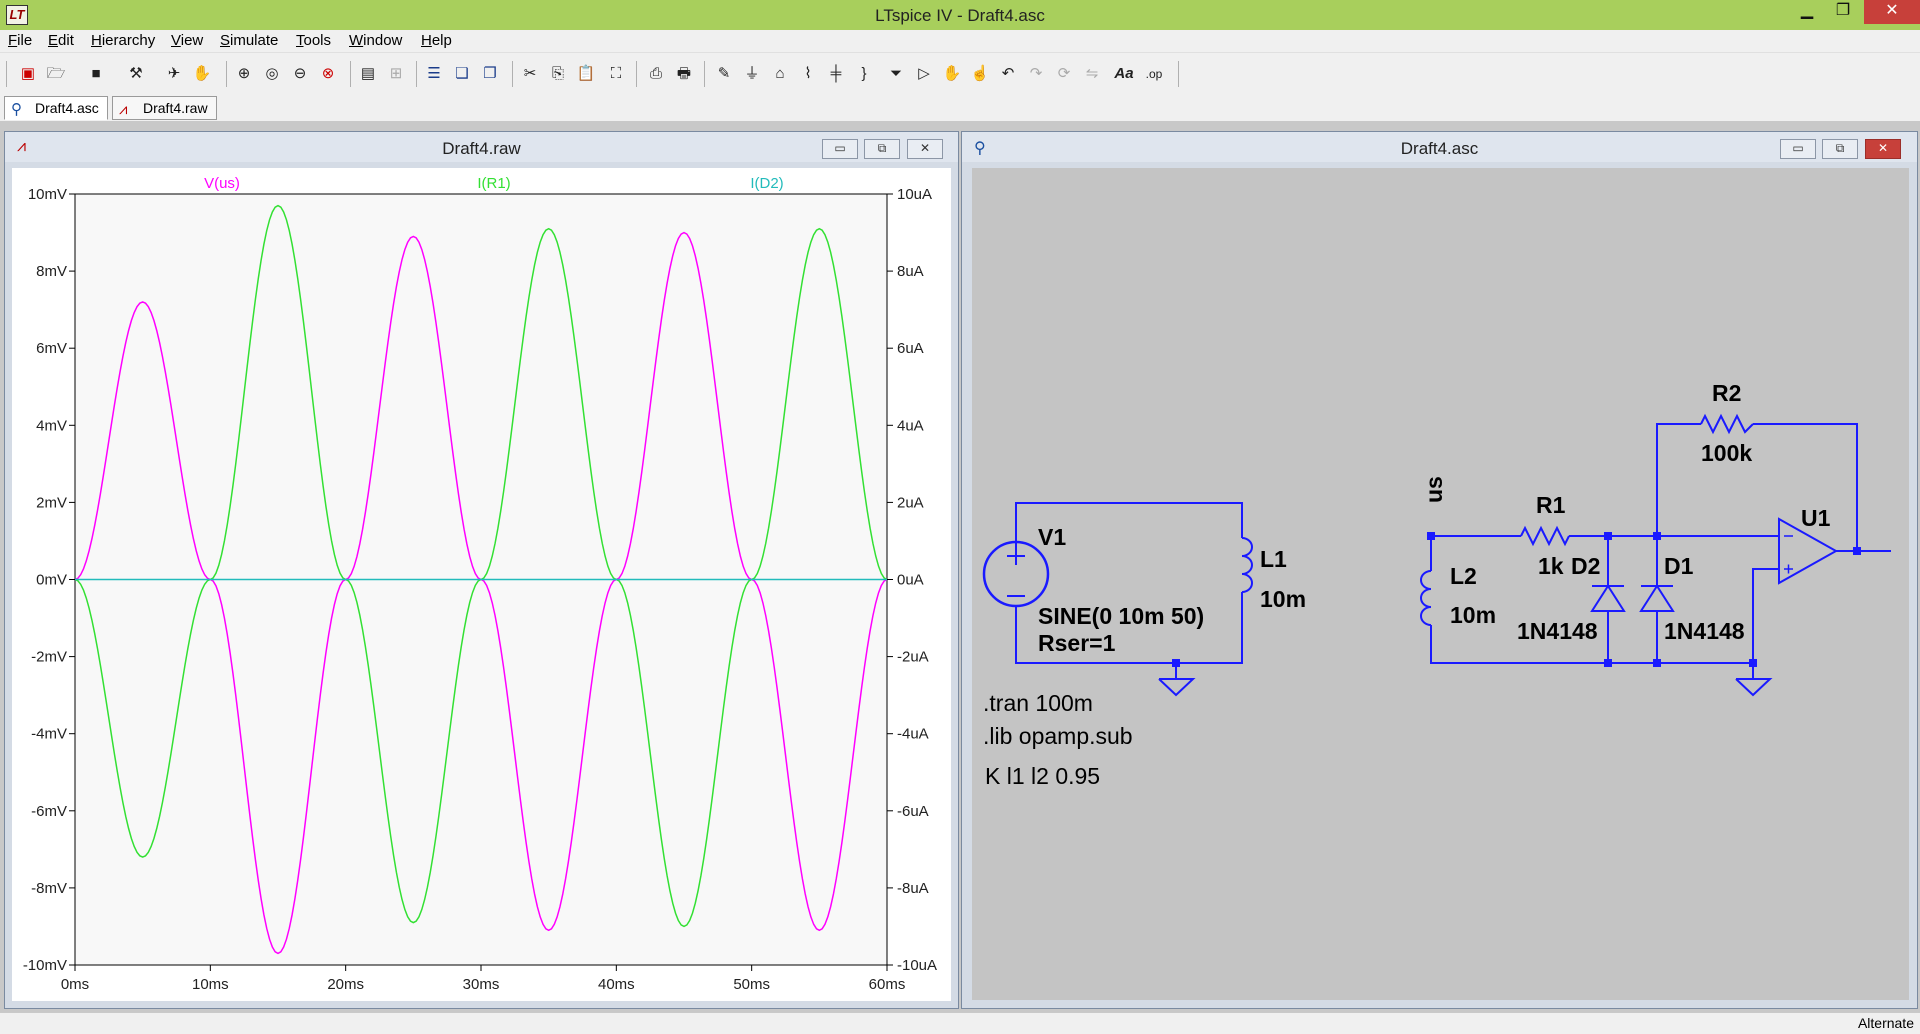 The image size is (1920, 1034). Describe the element at coordinates (910, 502) in the screenshot. I see `y-tick-label-right: 2uA` at that location.